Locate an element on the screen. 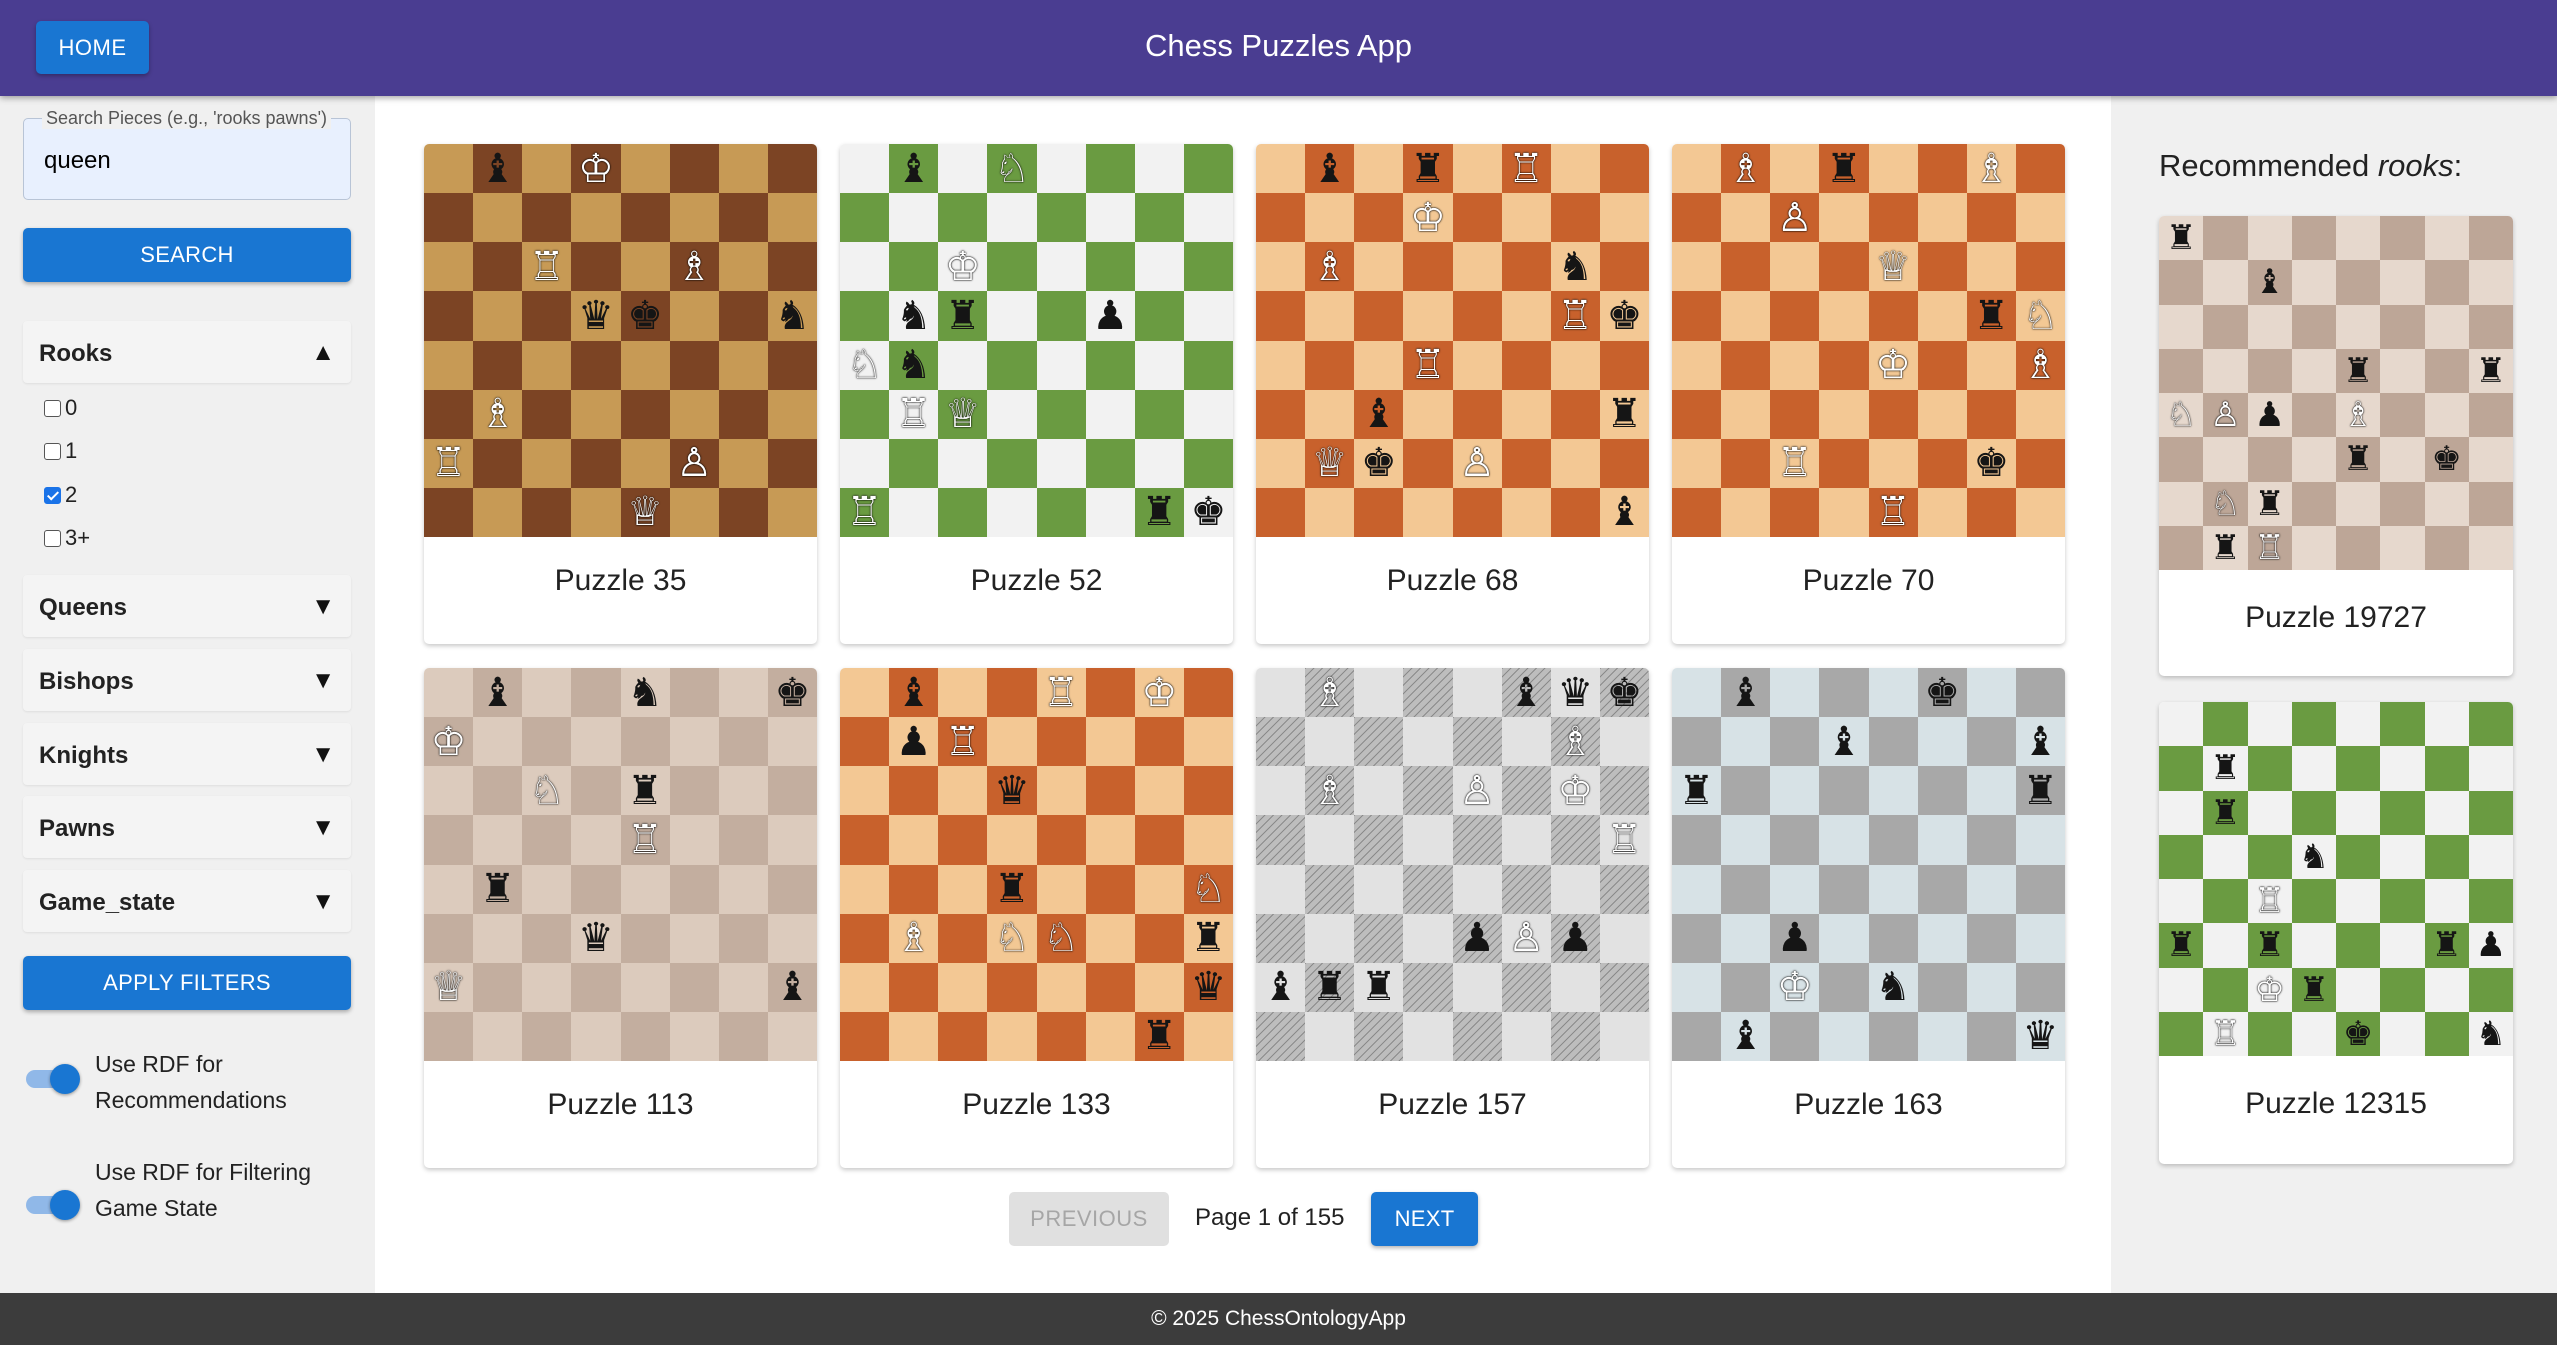 Image resolution: width=2557 pixels, height=1345 pixels. rooks-option-2: 2 is located at coordinates (60, 495).